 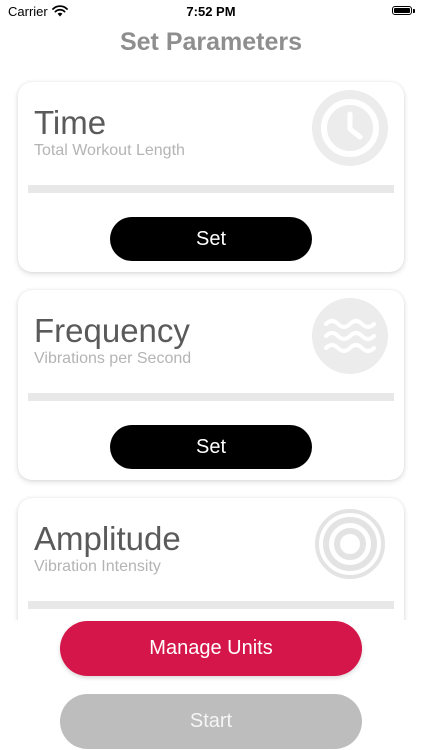 What do you see at coordinates (211, 648) in the screenshot?
I see `manage-units-button: Manage Units` at bounding box center [211, 648].